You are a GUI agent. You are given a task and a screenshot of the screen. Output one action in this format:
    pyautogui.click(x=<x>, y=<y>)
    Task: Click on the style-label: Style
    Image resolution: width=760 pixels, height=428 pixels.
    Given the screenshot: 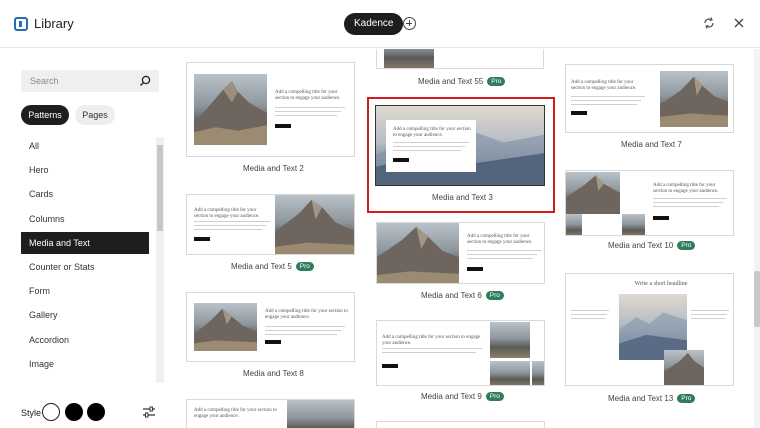 What is the action you would take?
    pyautogui.click(x=31, y=413)
    